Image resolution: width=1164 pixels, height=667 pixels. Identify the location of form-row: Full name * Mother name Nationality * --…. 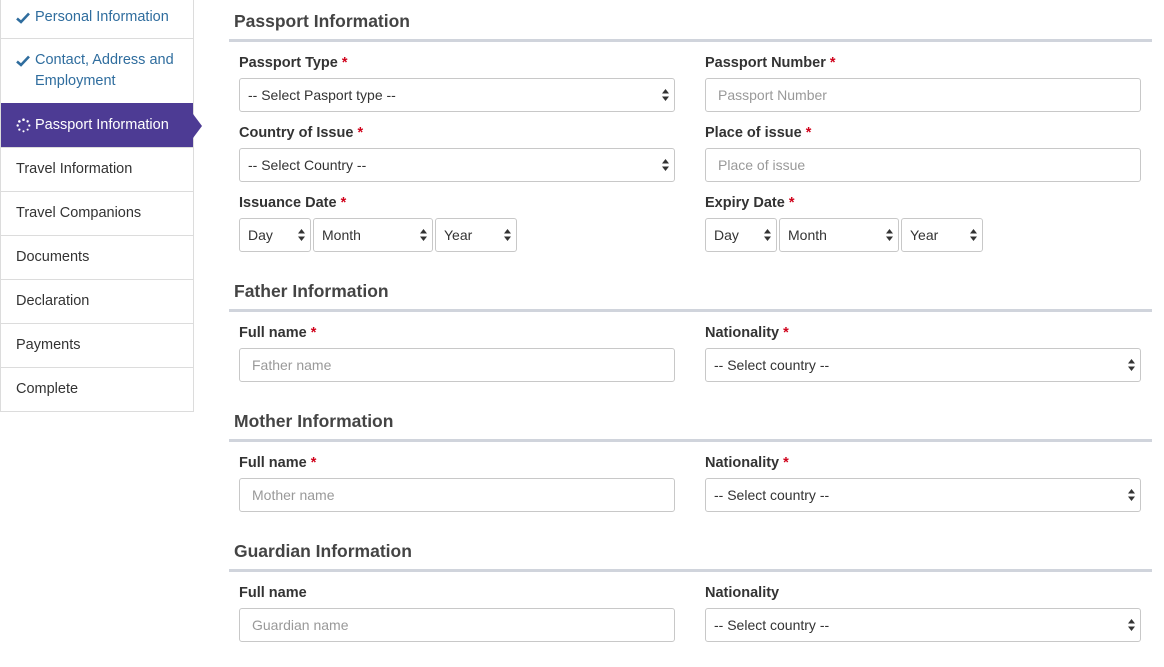
(690, 477).